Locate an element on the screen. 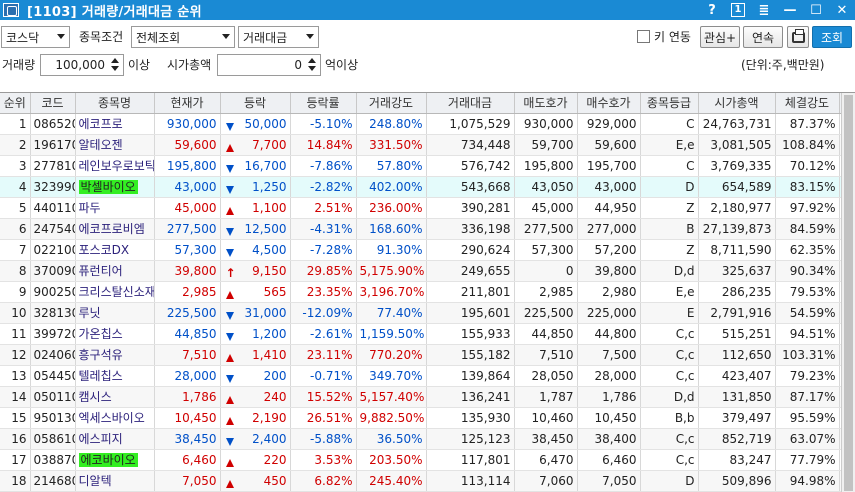 The height and width of the screenshot is (492, 855). cell-value: 135,930 is located at coordinates (470, 418).